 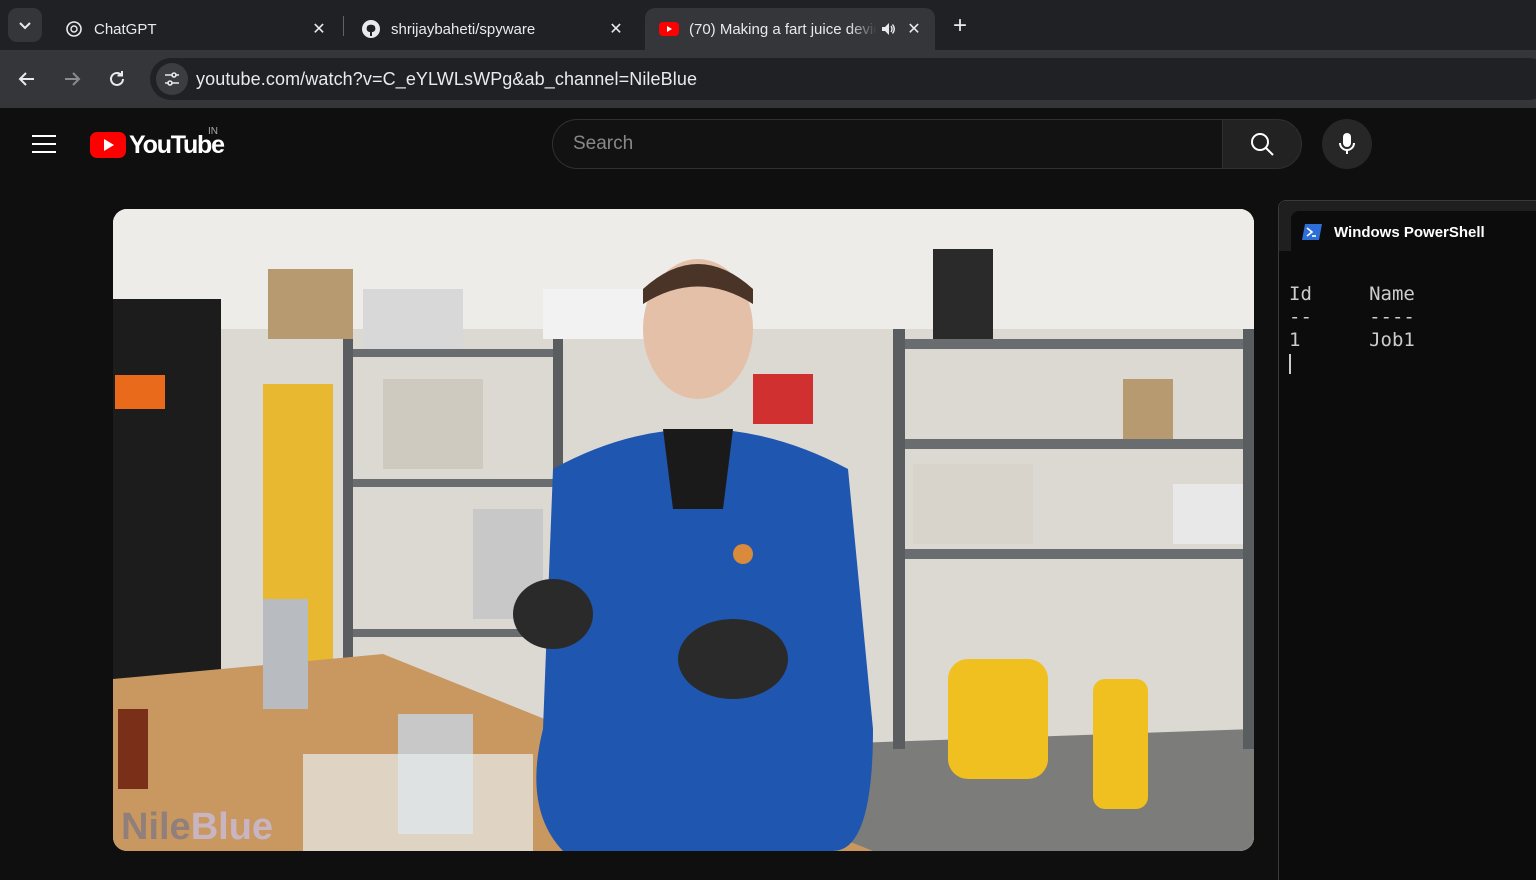 What do you see at coordinates (888, 29) in the screenshot?
I see `speaker-icon` at bounding box center [888, 29].